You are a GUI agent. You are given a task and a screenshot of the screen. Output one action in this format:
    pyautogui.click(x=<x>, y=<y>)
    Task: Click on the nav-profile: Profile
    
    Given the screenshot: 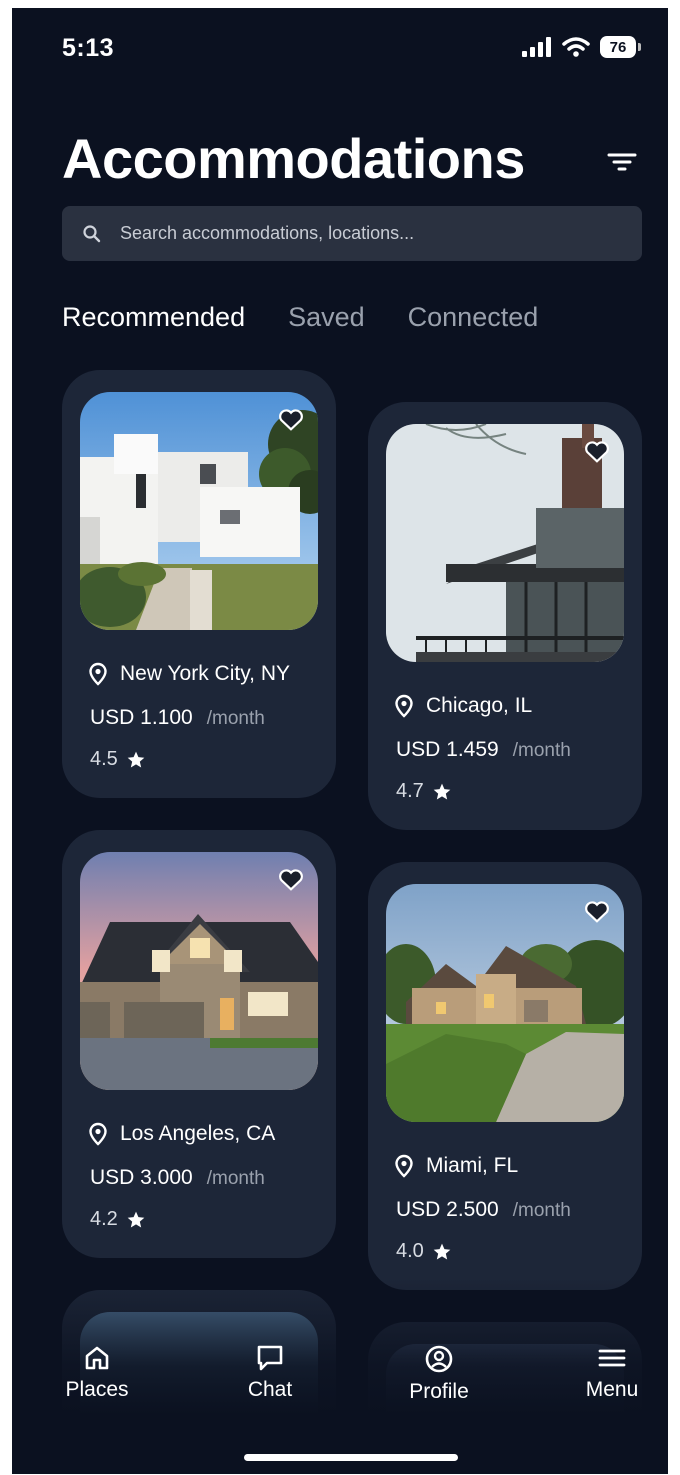 What is the action you would take?
    pyautogui.click(x=439, y=1374)
    